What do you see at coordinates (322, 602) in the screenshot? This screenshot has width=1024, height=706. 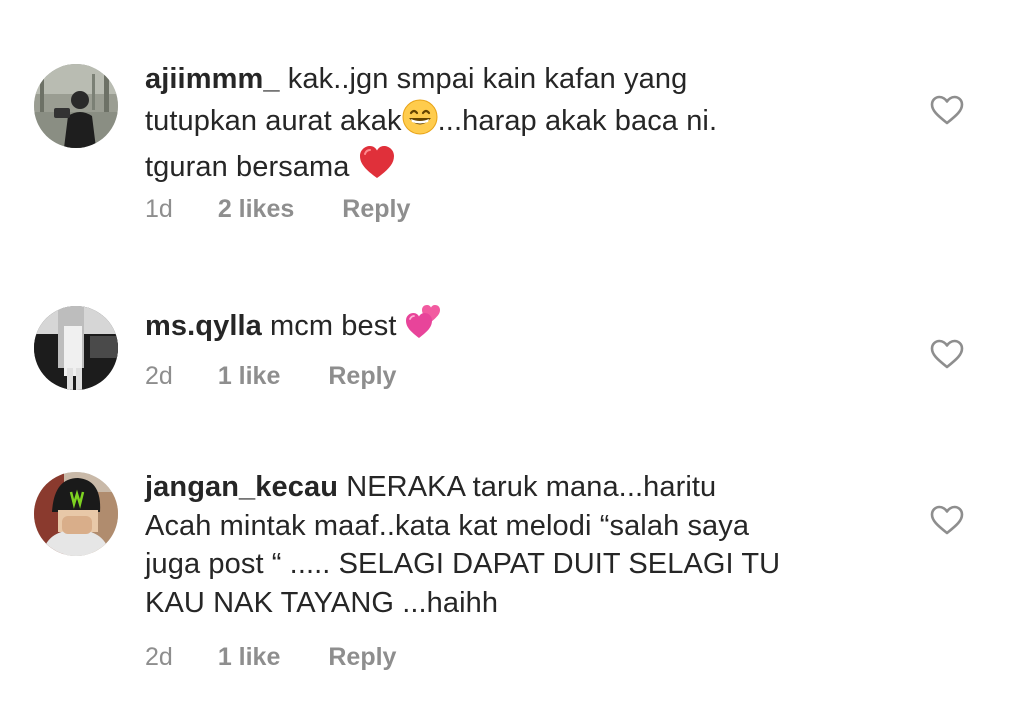 I see `comment-line: KAU NAK TAYANG ...haihh` at bounding box center [322, 602].